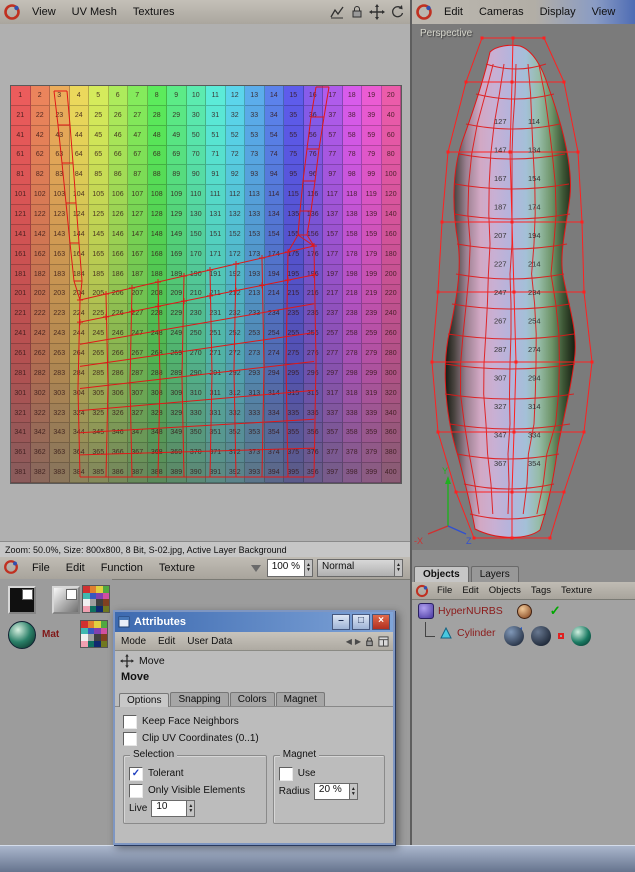  Describe the element at coordinates (358, 641) in the screenshot. I see `history-forward-icon: ▶` at that location.